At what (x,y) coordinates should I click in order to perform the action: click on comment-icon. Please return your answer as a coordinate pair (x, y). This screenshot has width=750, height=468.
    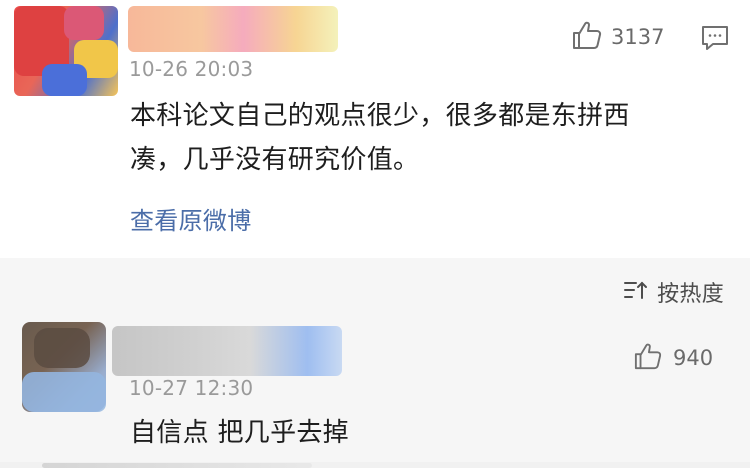
    Looking at the image, I should click on (715, 40).